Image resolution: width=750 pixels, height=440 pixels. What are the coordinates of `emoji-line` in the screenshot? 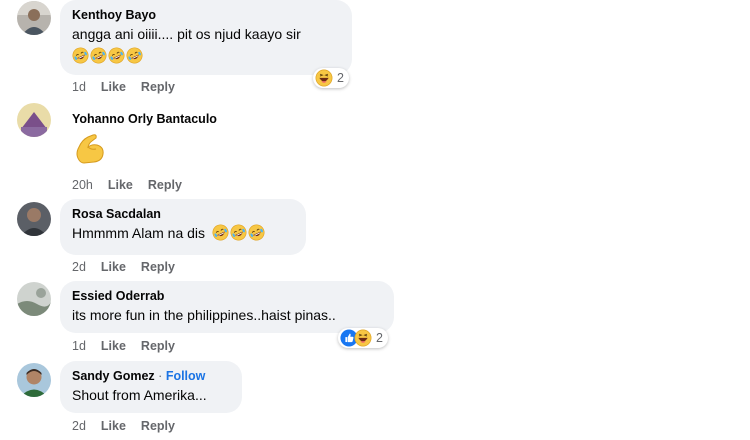 It's located at (206, 56).